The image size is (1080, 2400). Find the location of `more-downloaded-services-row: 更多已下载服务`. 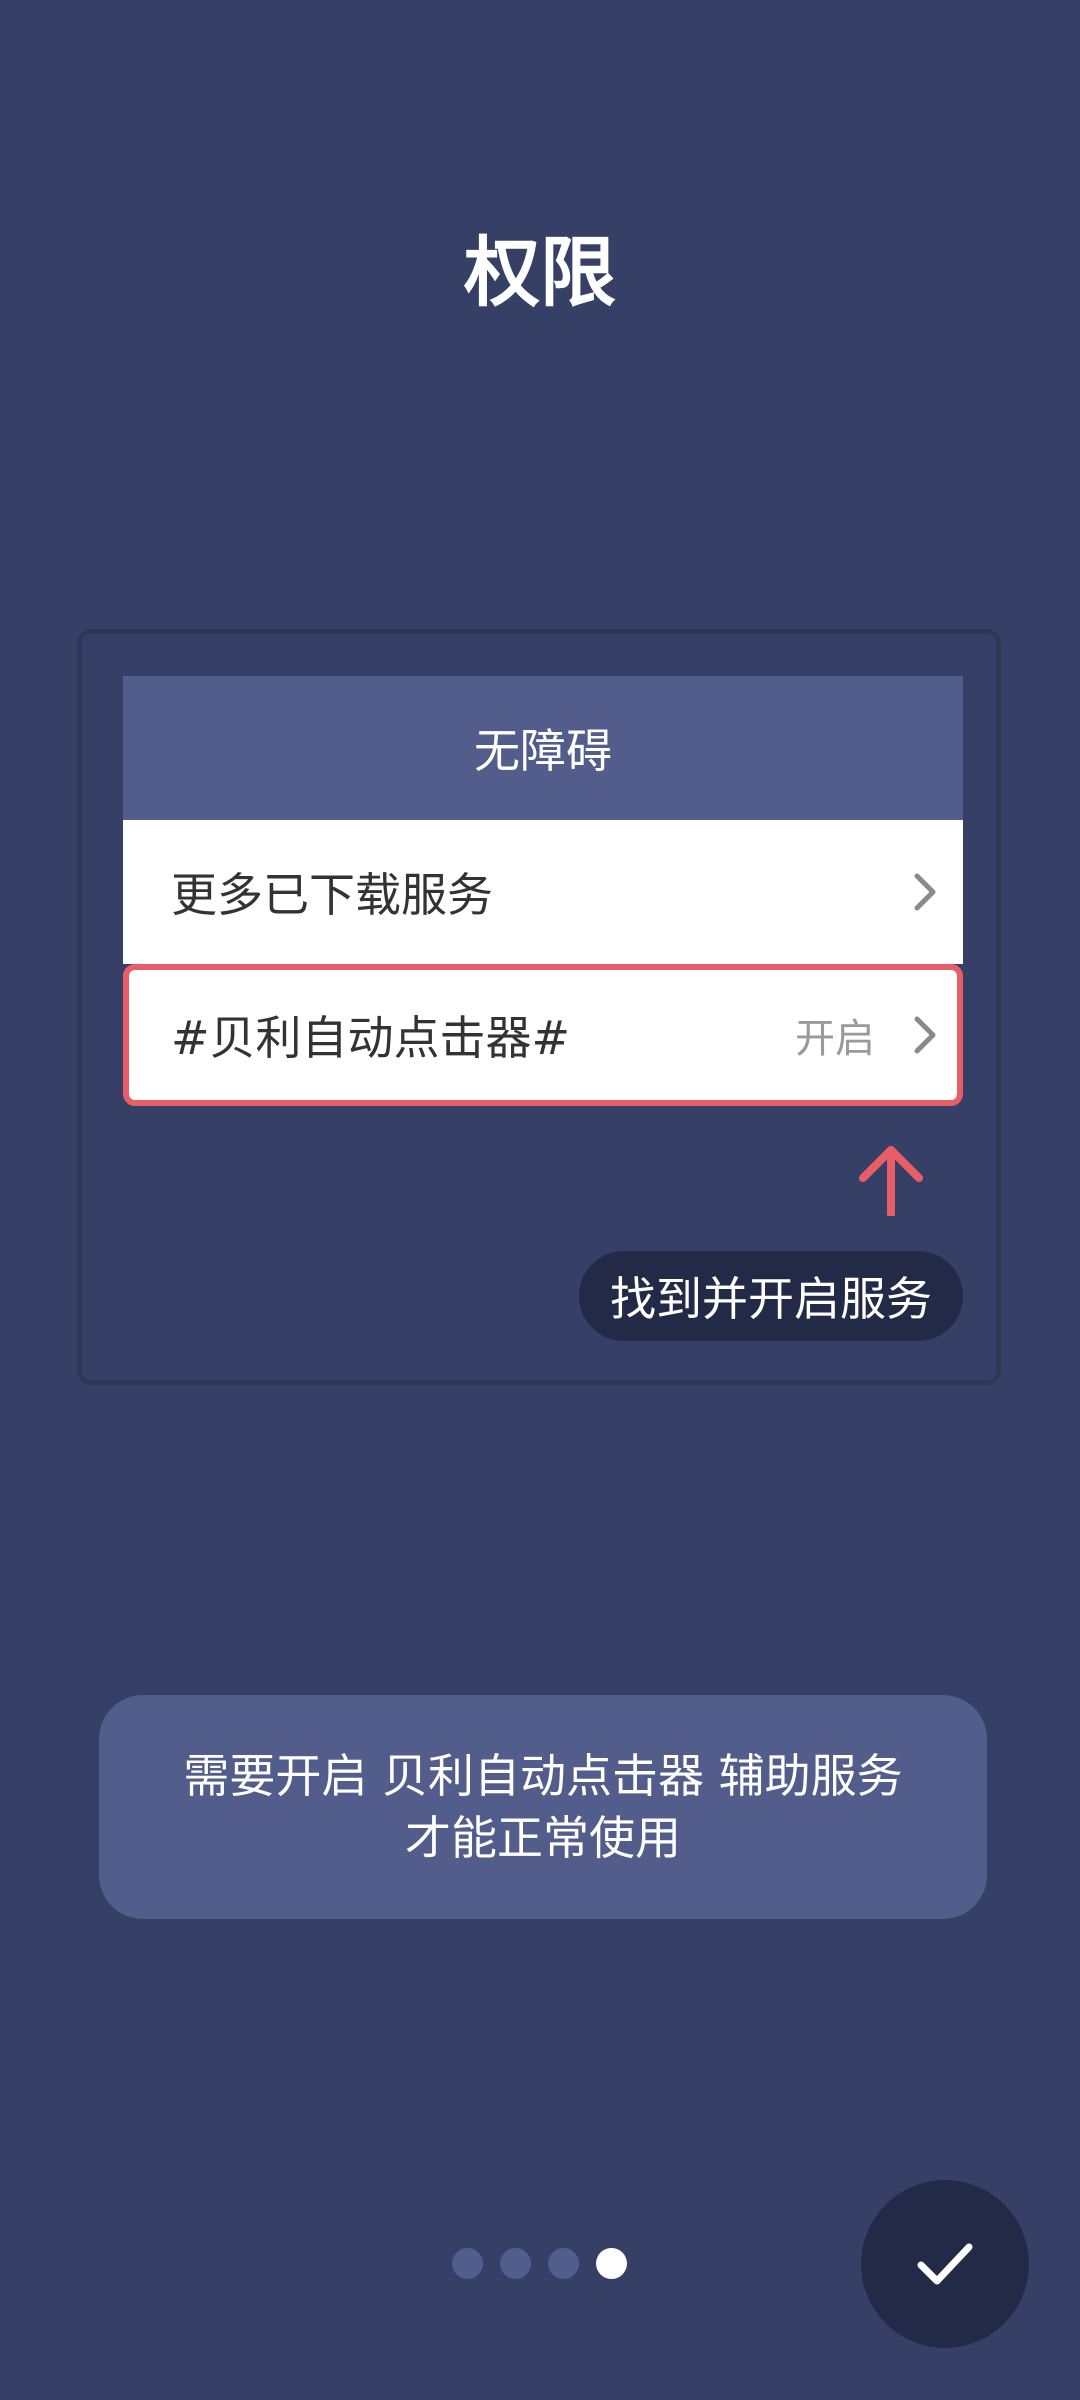

more-downloaded-services-row: 更多已下载服务 is located at coordinates (543, 892).